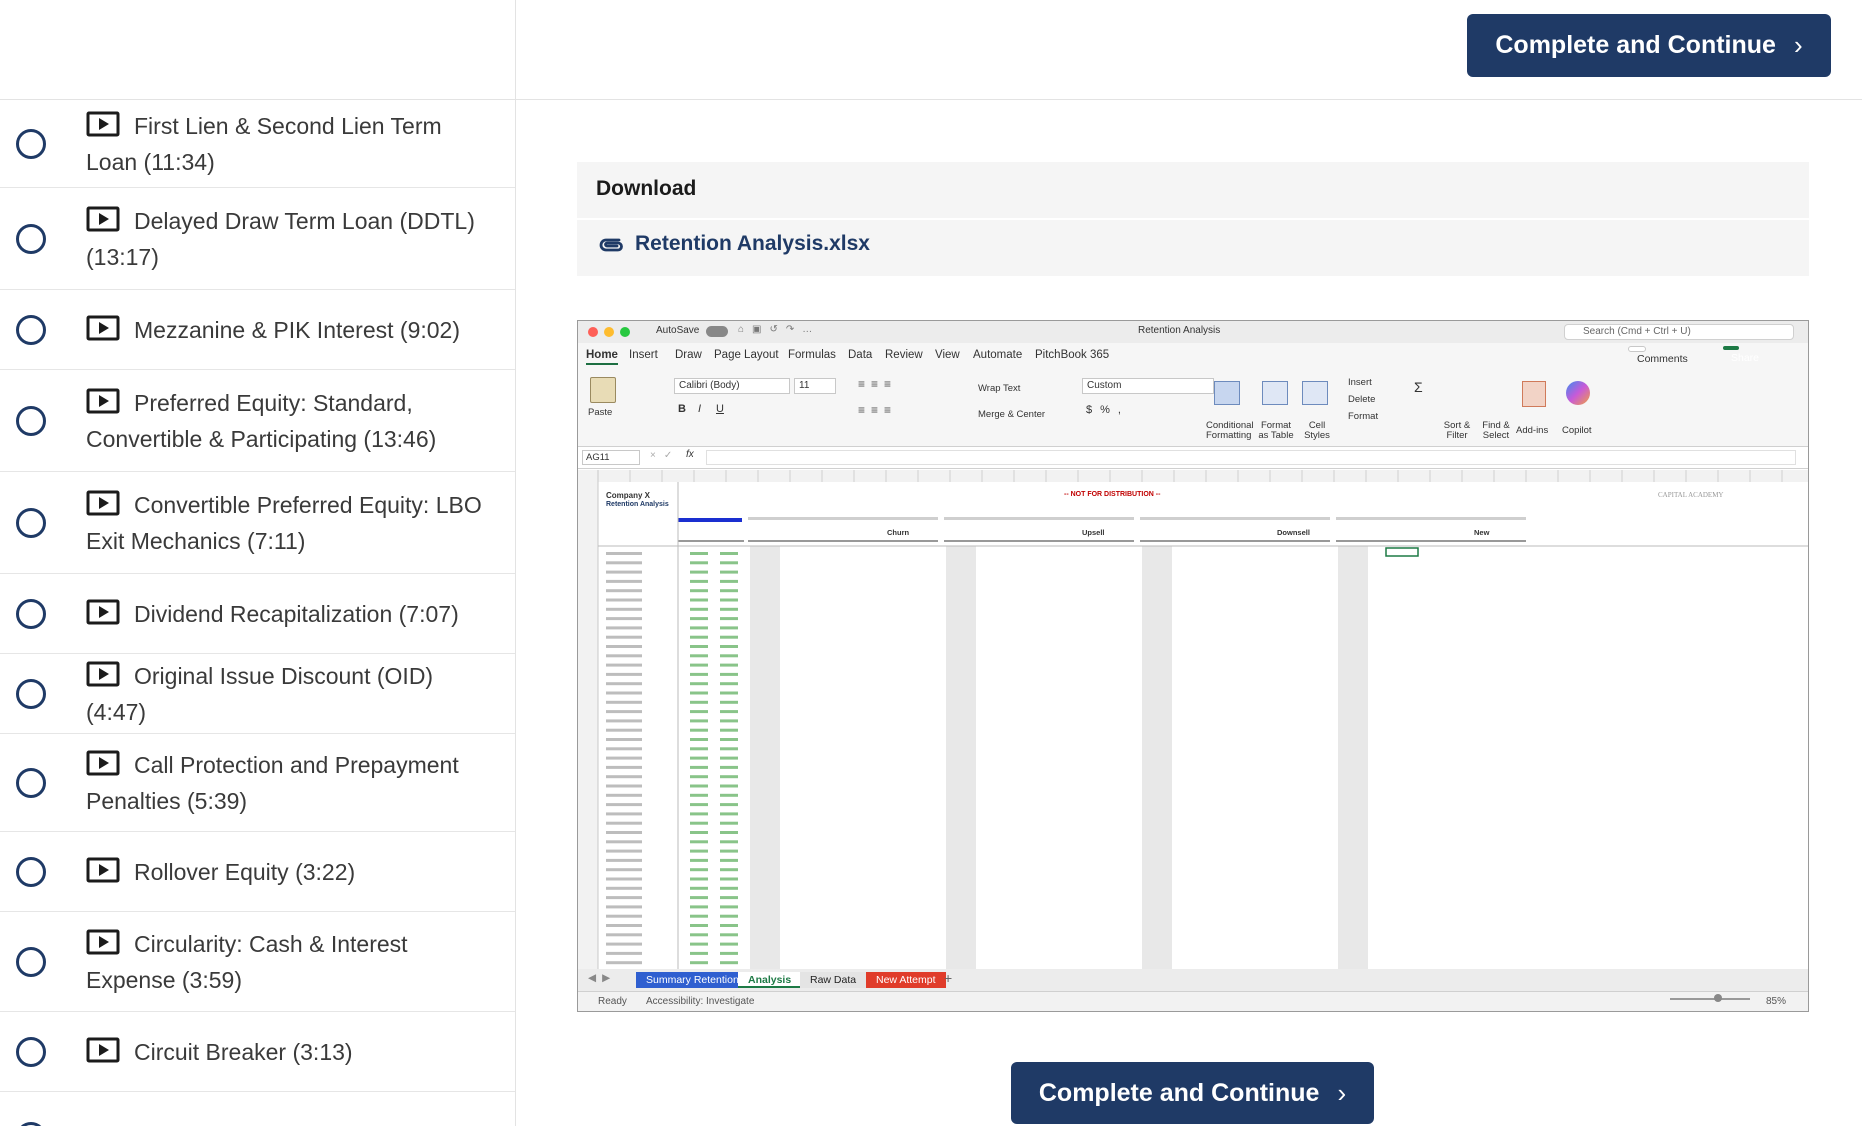 This screenshot has height=1126, width=1862. What do you see at coordinates (1072, 355) in the screenshot?
I see `ribbon-tab-pitchbook: PitchBook 365` at bounding box center [1072, 355].